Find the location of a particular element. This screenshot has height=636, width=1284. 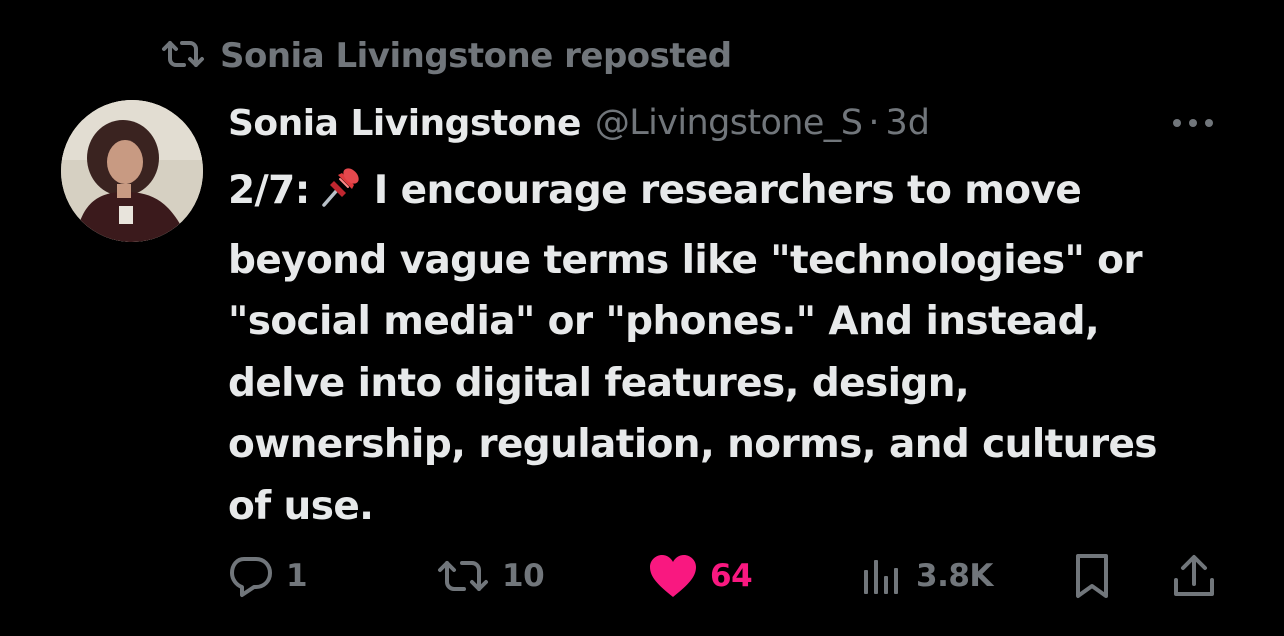

repost-button: 10 is located at coordinates (490, 576).